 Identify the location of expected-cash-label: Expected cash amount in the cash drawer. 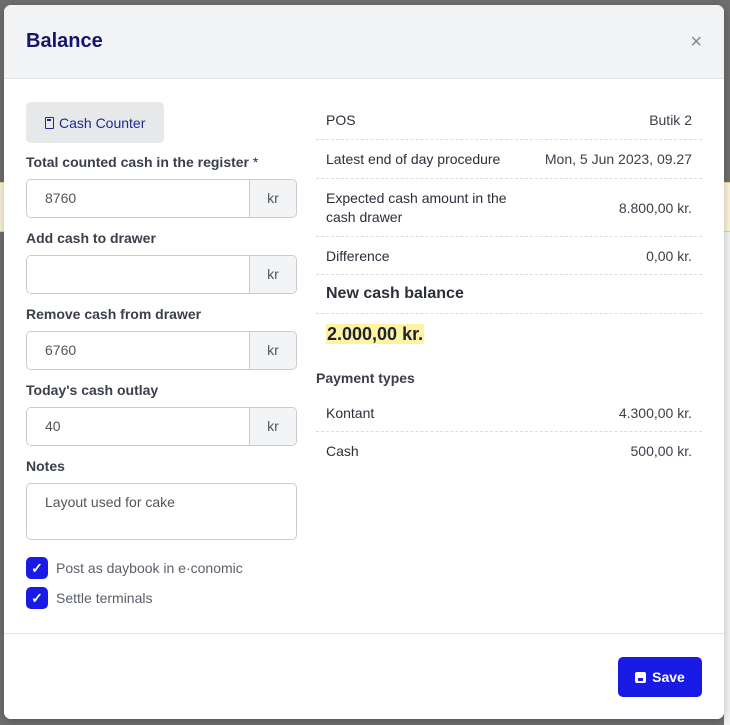
(416, 207).